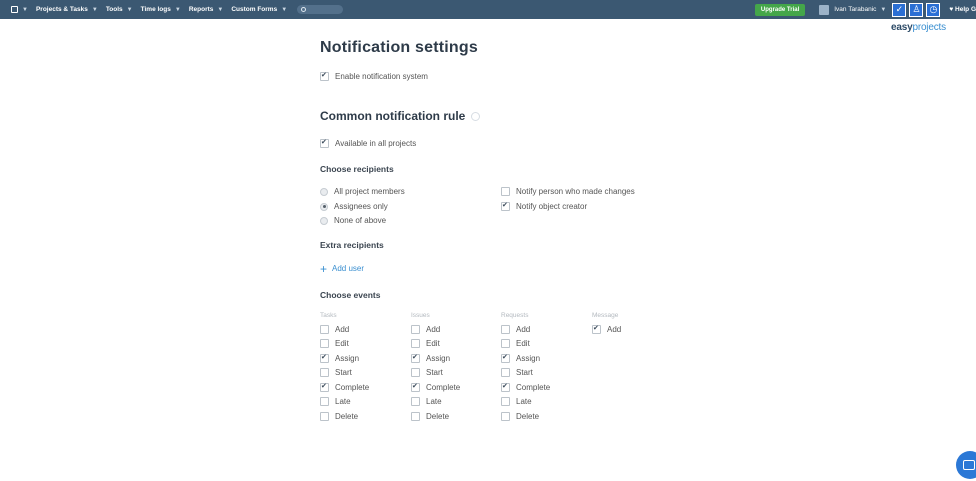 The width and height of the screenshot is (976, 481). What do you see at coordinates (933, 9) in the screenshot?
I see `clock-icon: ◷` at bounding box center [933, 9].